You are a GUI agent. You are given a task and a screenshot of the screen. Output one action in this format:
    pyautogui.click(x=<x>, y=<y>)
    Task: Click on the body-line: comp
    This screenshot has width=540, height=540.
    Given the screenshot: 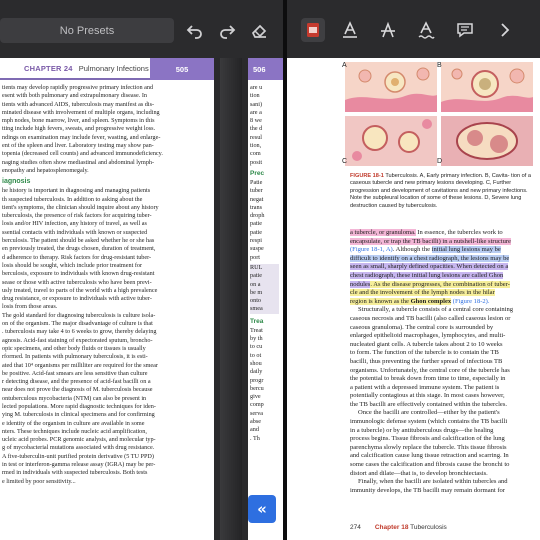 What is the action you would take?
    pyautogui.click(x=257, y=405)
    